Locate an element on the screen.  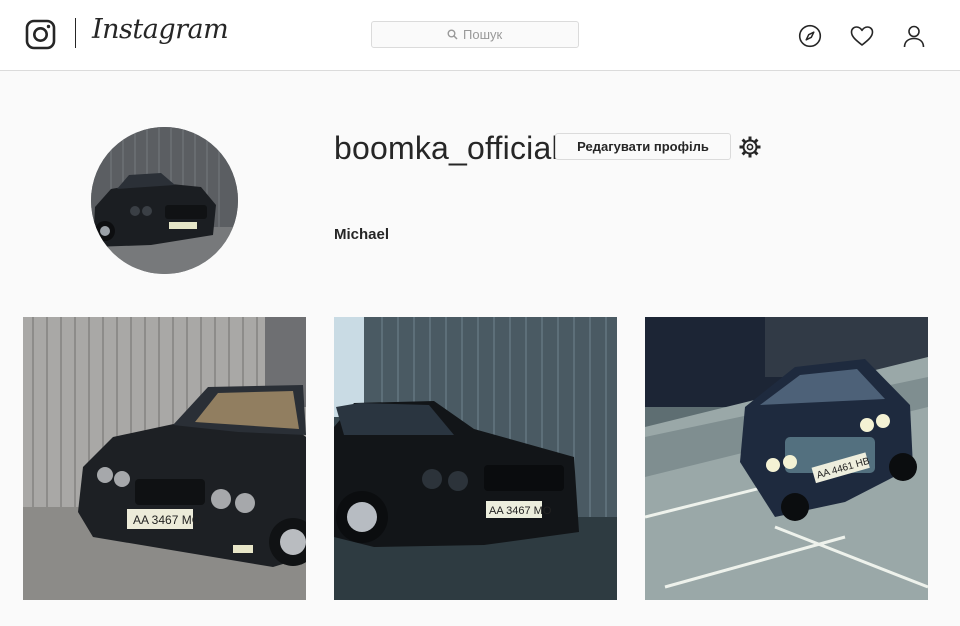
avatar is located at coordinates (164, 200).